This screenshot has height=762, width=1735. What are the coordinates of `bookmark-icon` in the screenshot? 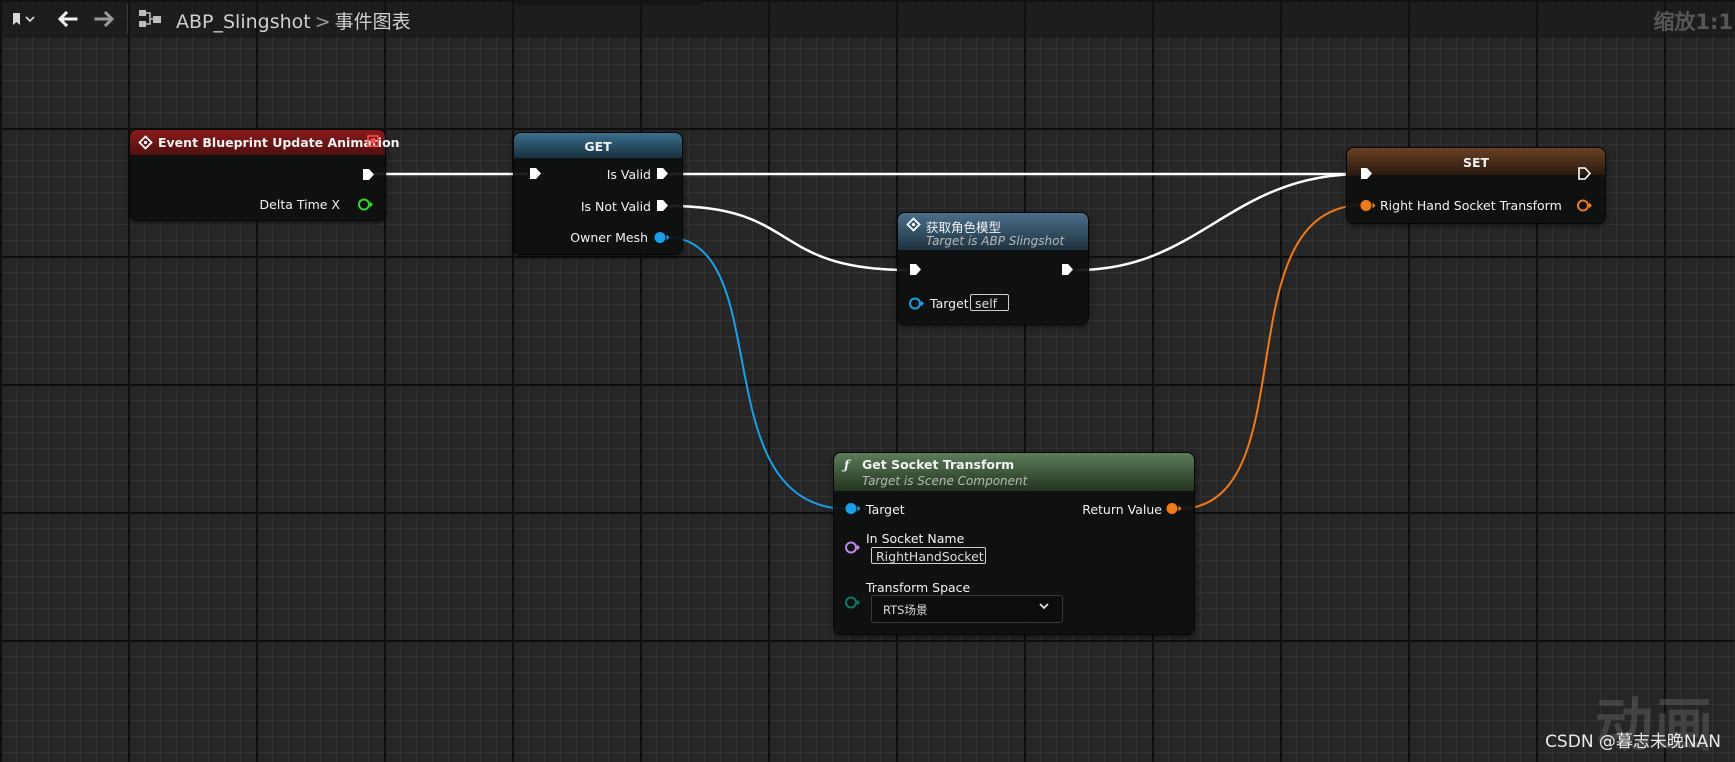 It's located at (23, 19).